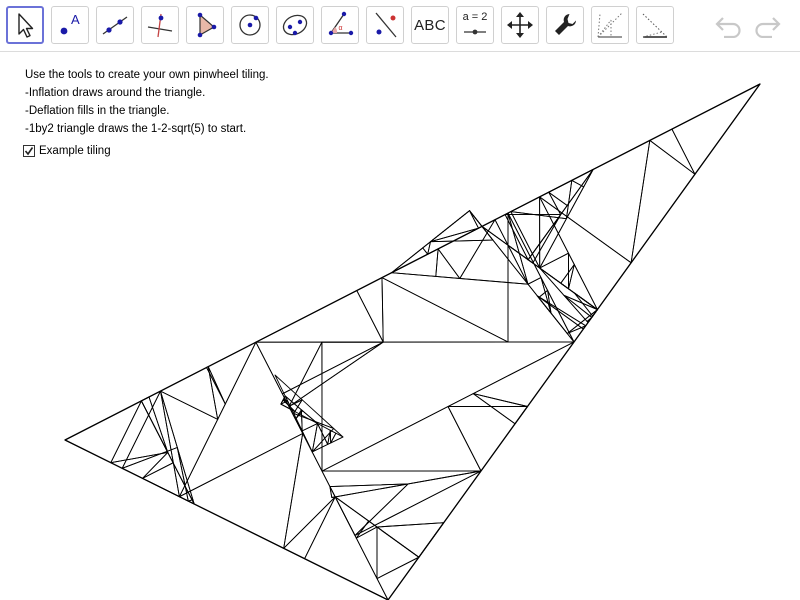 This screenshot has width=800, height=600. Describe the element at coordinates (75, 19) in the screenshot. I see `svg-text: A` at that location.